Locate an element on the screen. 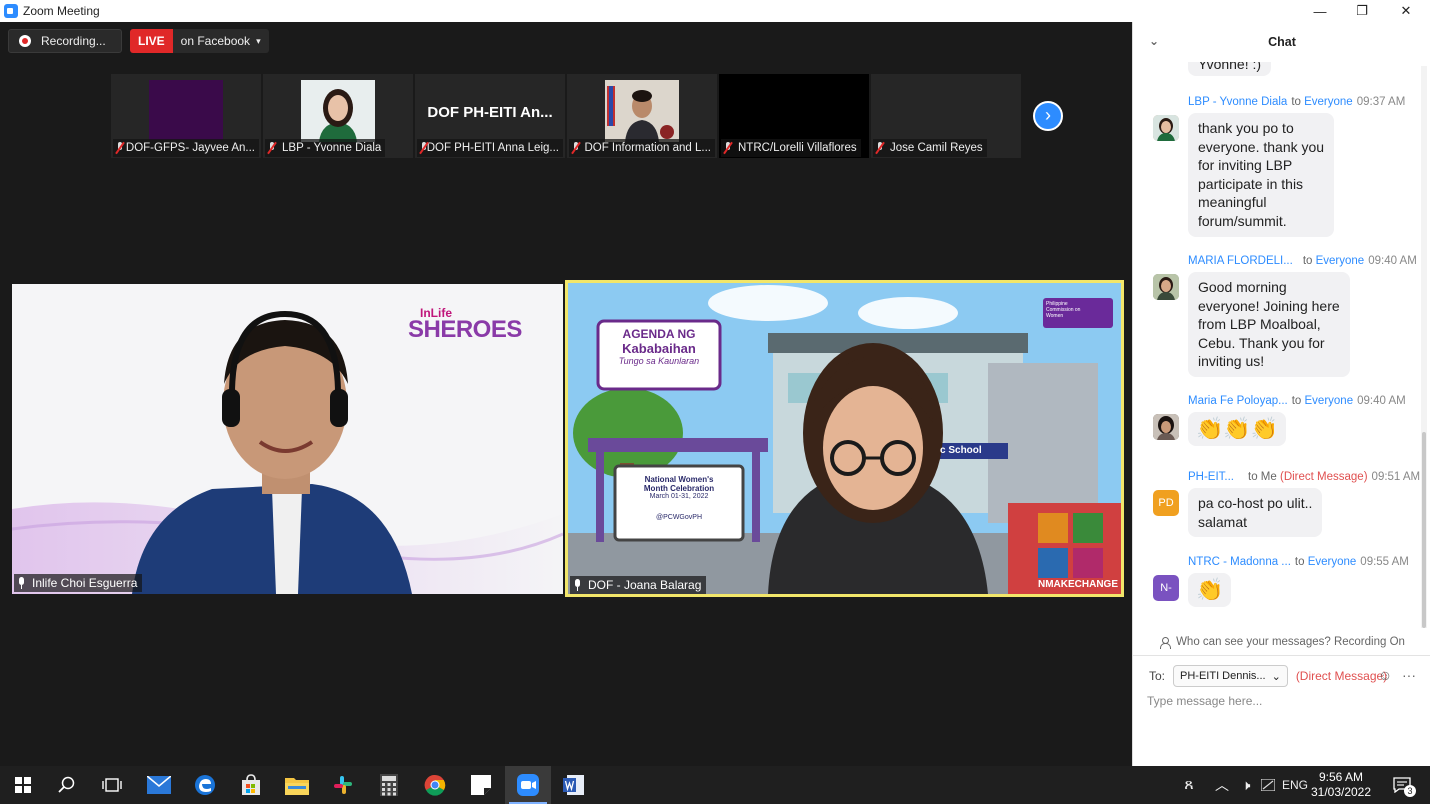 The width and height of the screenshot is (1430, 804). tray-people: ጸ is located at coordinates (1189, 785).